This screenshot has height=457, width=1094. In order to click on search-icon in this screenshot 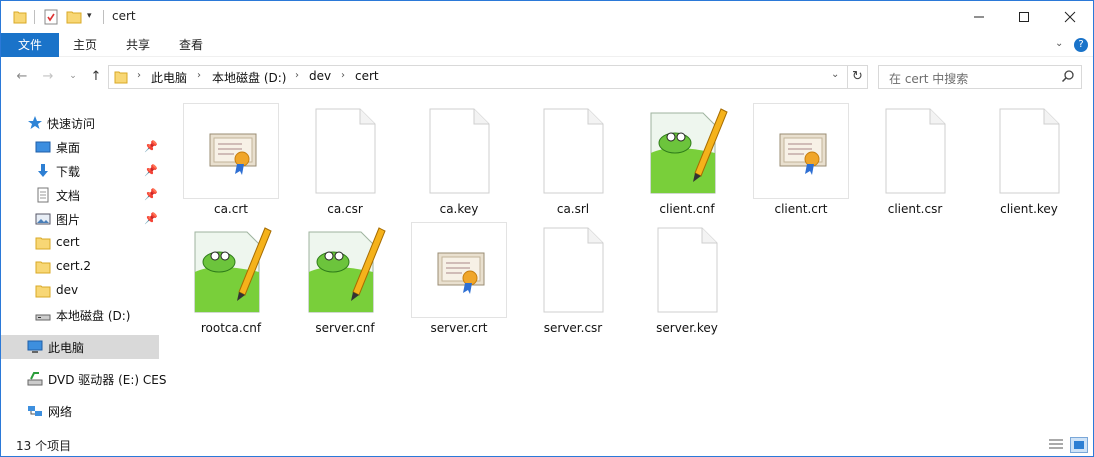, I will do `click(1068, 77)`.